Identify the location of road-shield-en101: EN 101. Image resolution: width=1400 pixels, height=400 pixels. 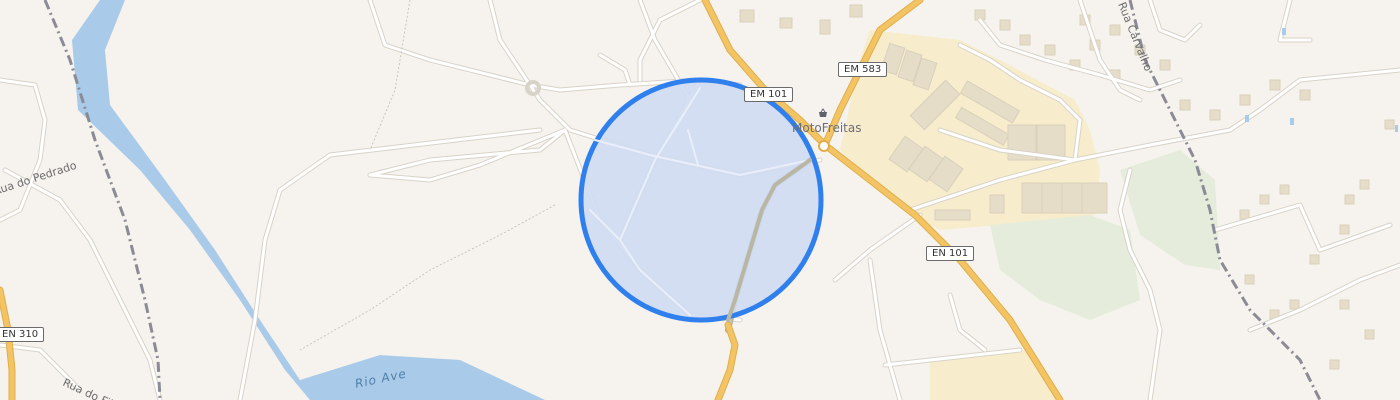
(950, 253).